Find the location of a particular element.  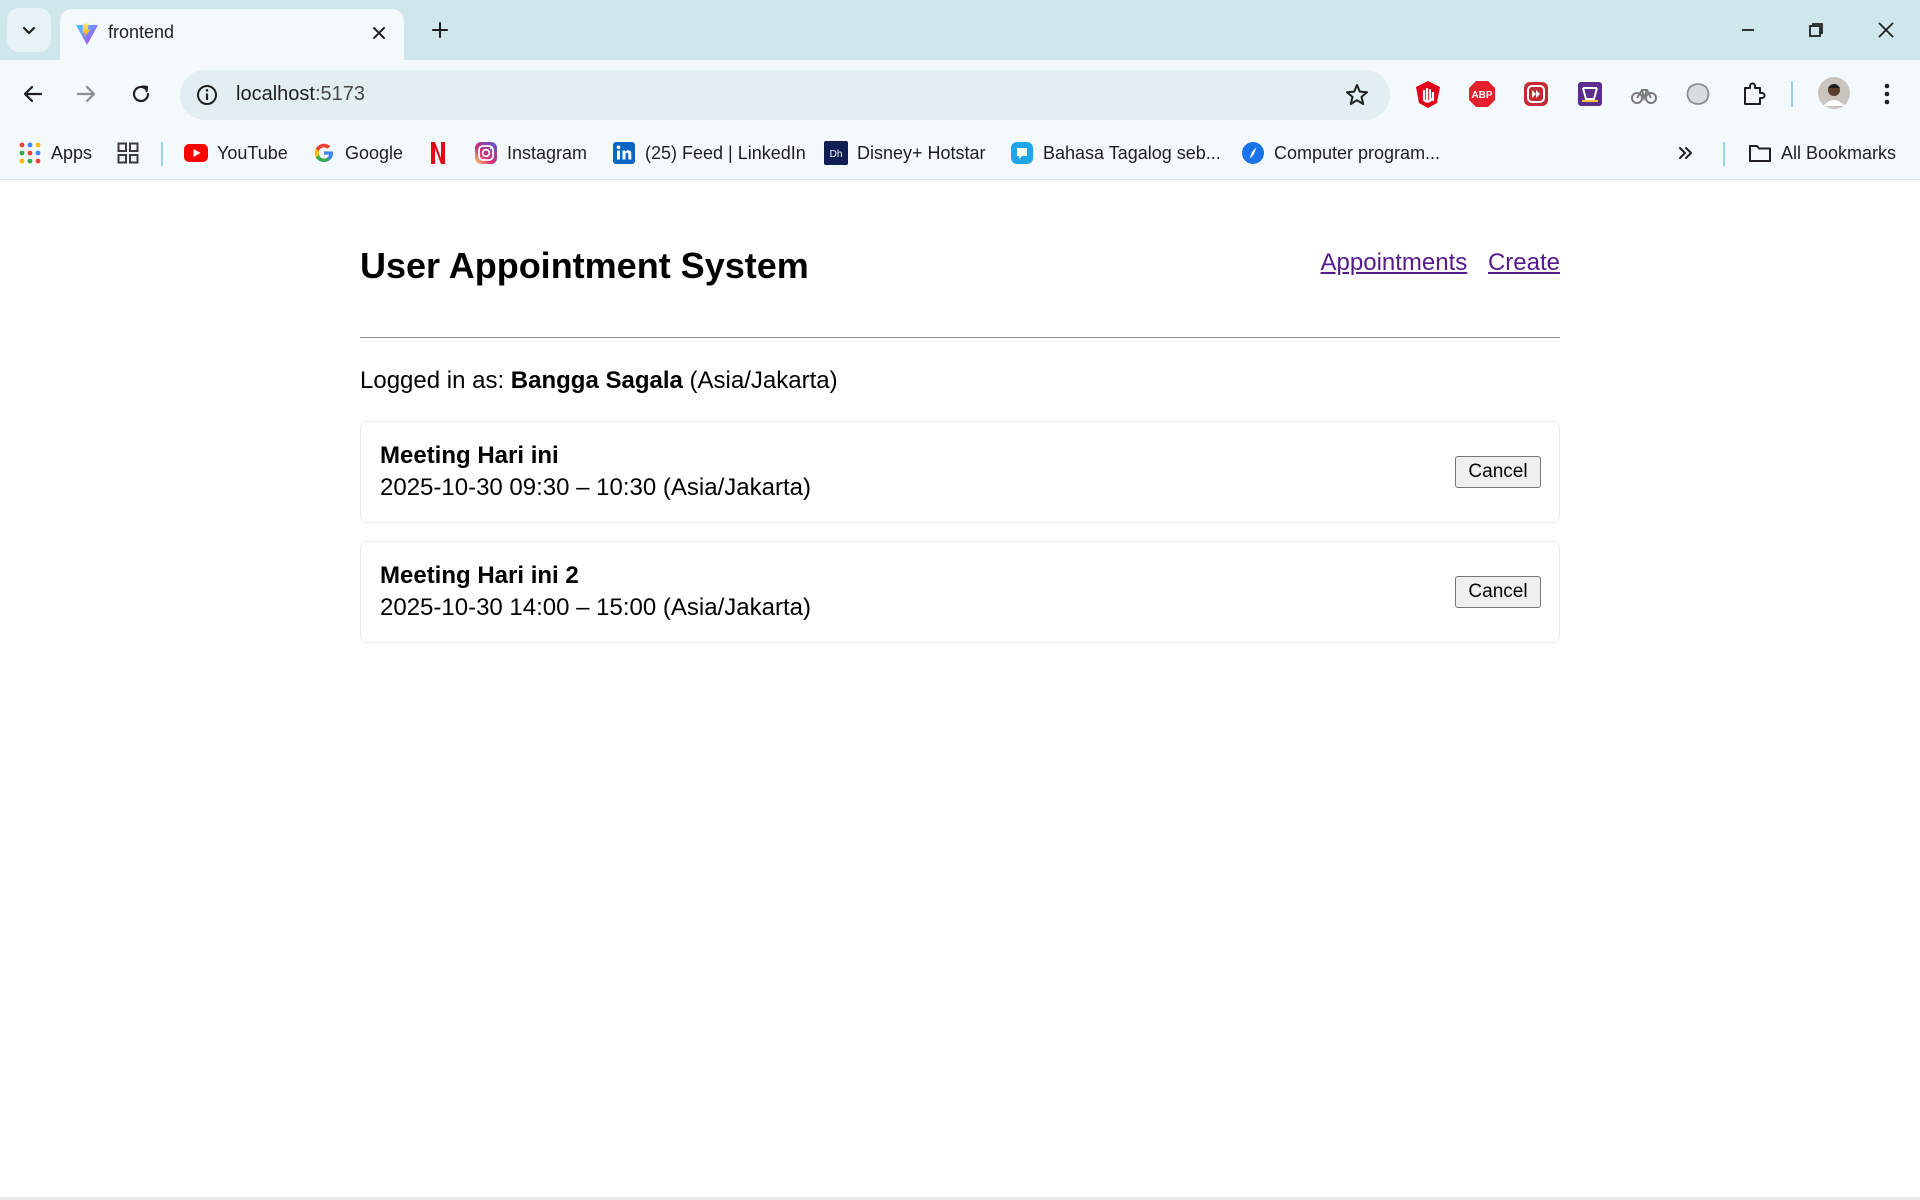

extensions-puzzle-icon is located at coordinates (1754, 94).